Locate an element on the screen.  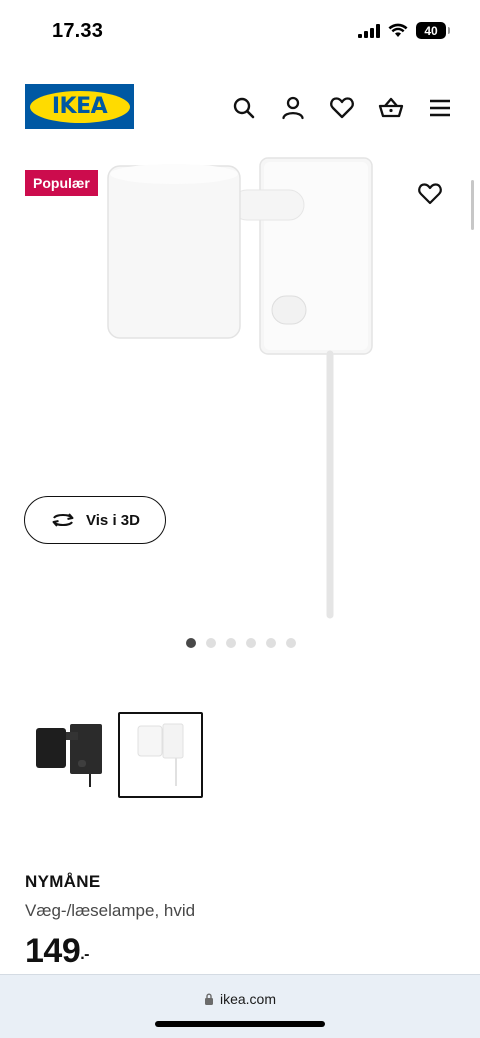
ikea-logo: IKEA is located at coordinates (79, 106).